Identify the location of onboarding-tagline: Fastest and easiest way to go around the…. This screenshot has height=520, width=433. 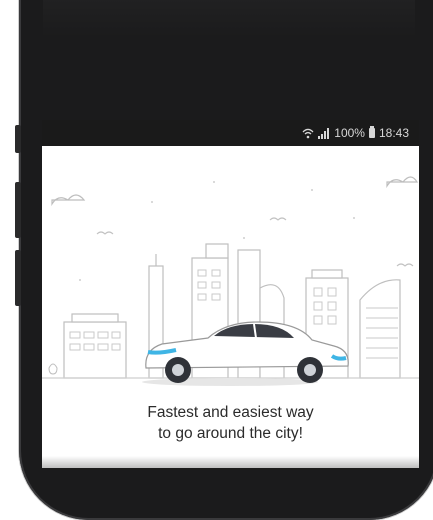
(230, 423).